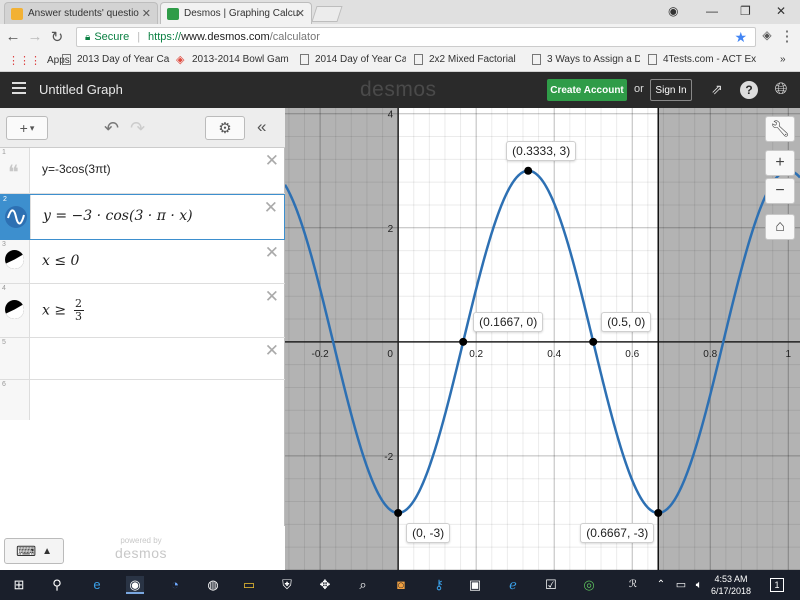 The height and width of the screenshot is (600, 800). I want to click on bookmark-item: 2x2 Mixed Factorial, so click(468, 59).